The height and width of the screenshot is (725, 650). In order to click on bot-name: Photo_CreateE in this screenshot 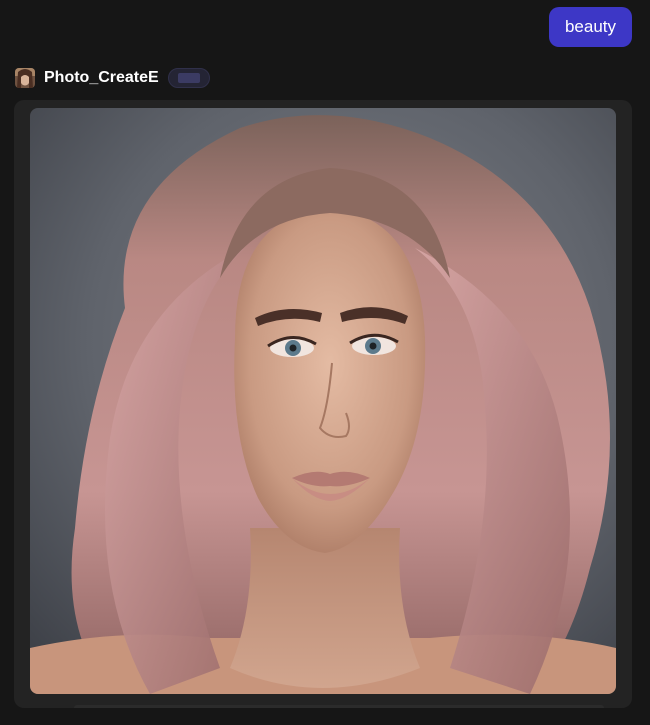, I will do `click(101, 78)`.